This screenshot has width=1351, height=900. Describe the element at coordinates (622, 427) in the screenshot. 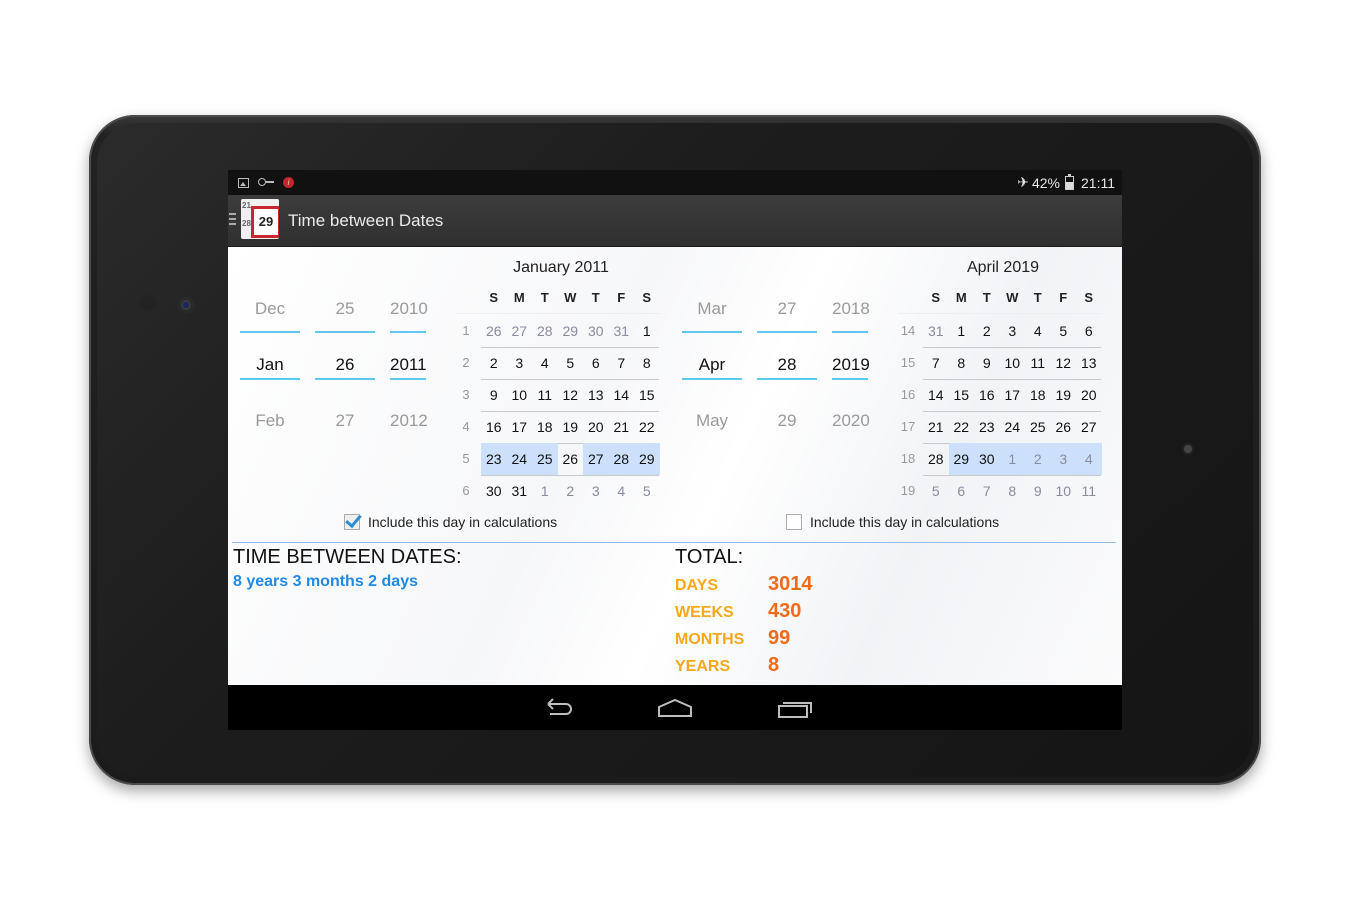

I see `day-cell: 21` at that location.